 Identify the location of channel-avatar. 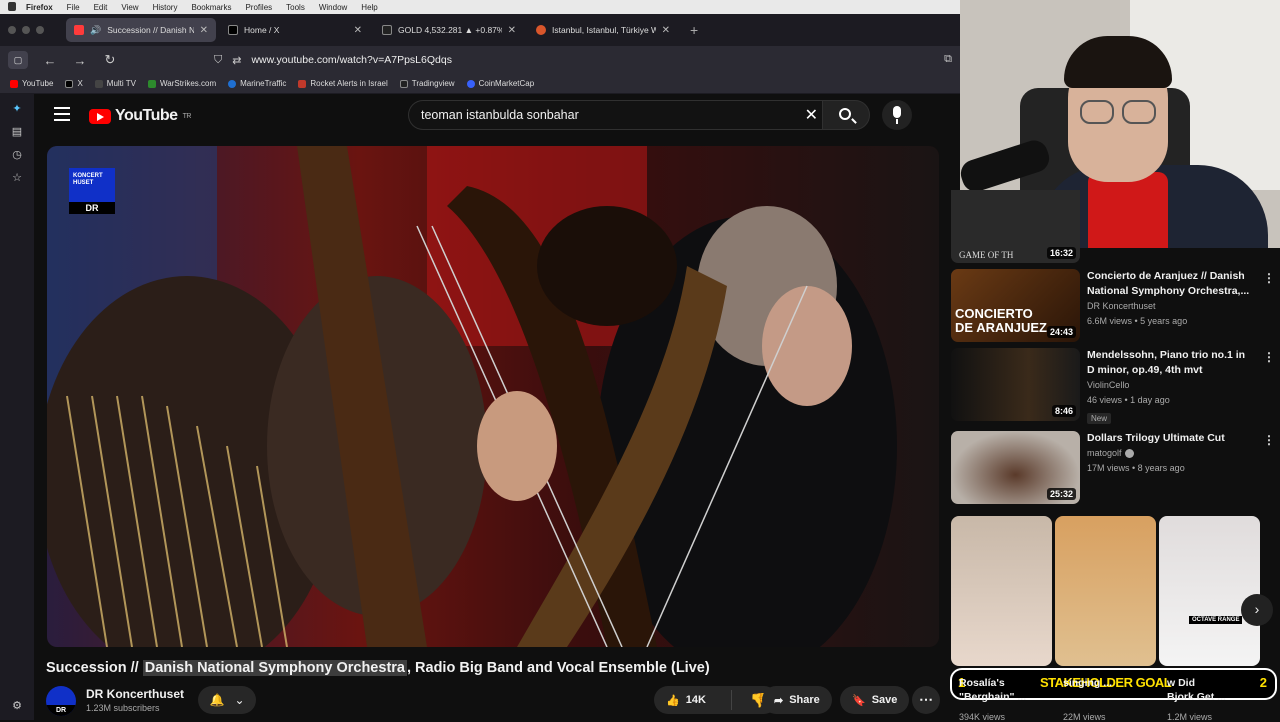
(61, 701).